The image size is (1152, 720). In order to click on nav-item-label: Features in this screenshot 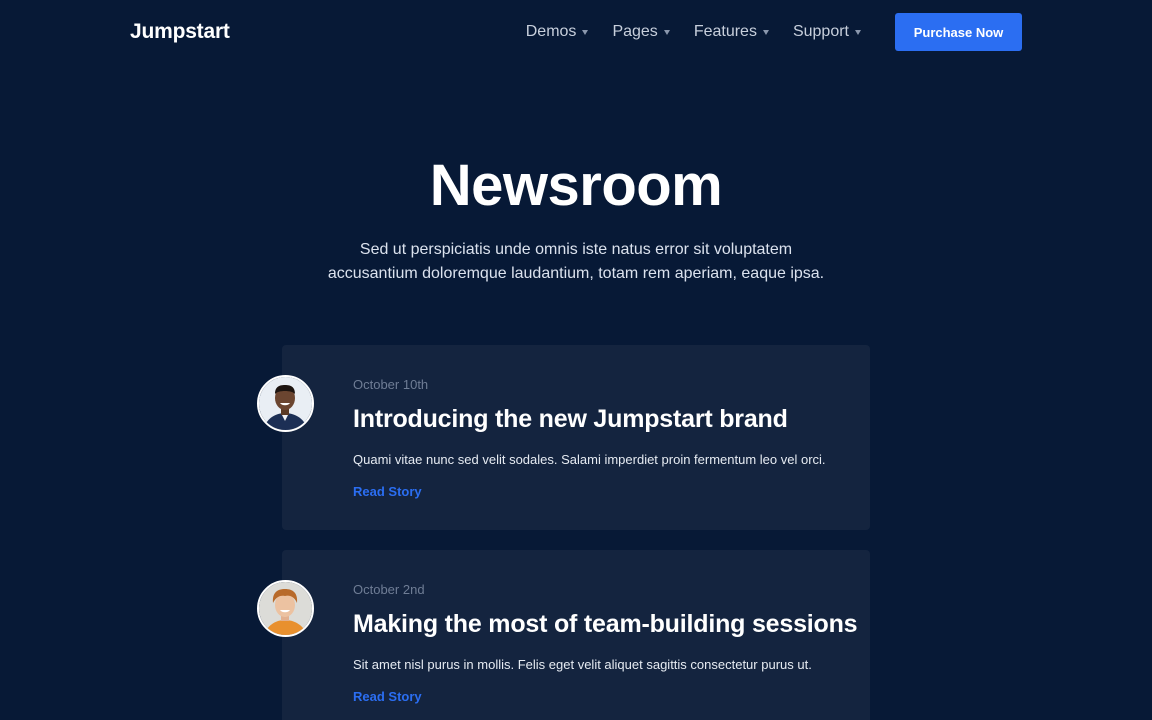, I will do `click(725, 31)`.